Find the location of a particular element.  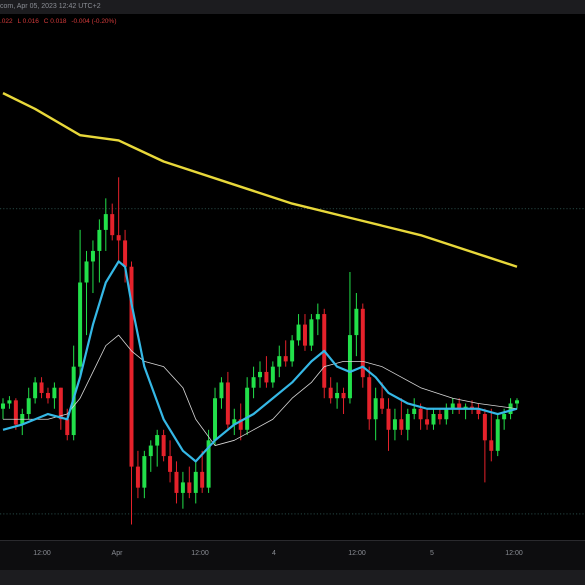

ohlc-change: -0.004 (-0.20%) is located at coordinates (94, 21).